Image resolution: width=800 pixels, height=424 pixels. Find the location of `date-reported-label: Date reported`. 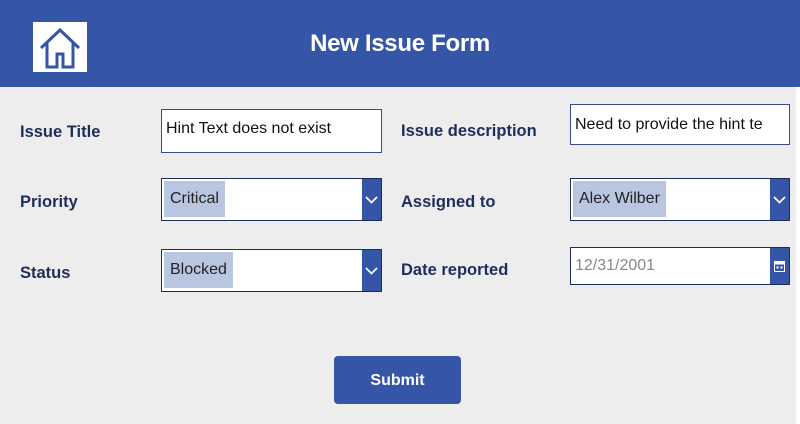

date-reported-label: Date reported is located at coordinates (455, 270).